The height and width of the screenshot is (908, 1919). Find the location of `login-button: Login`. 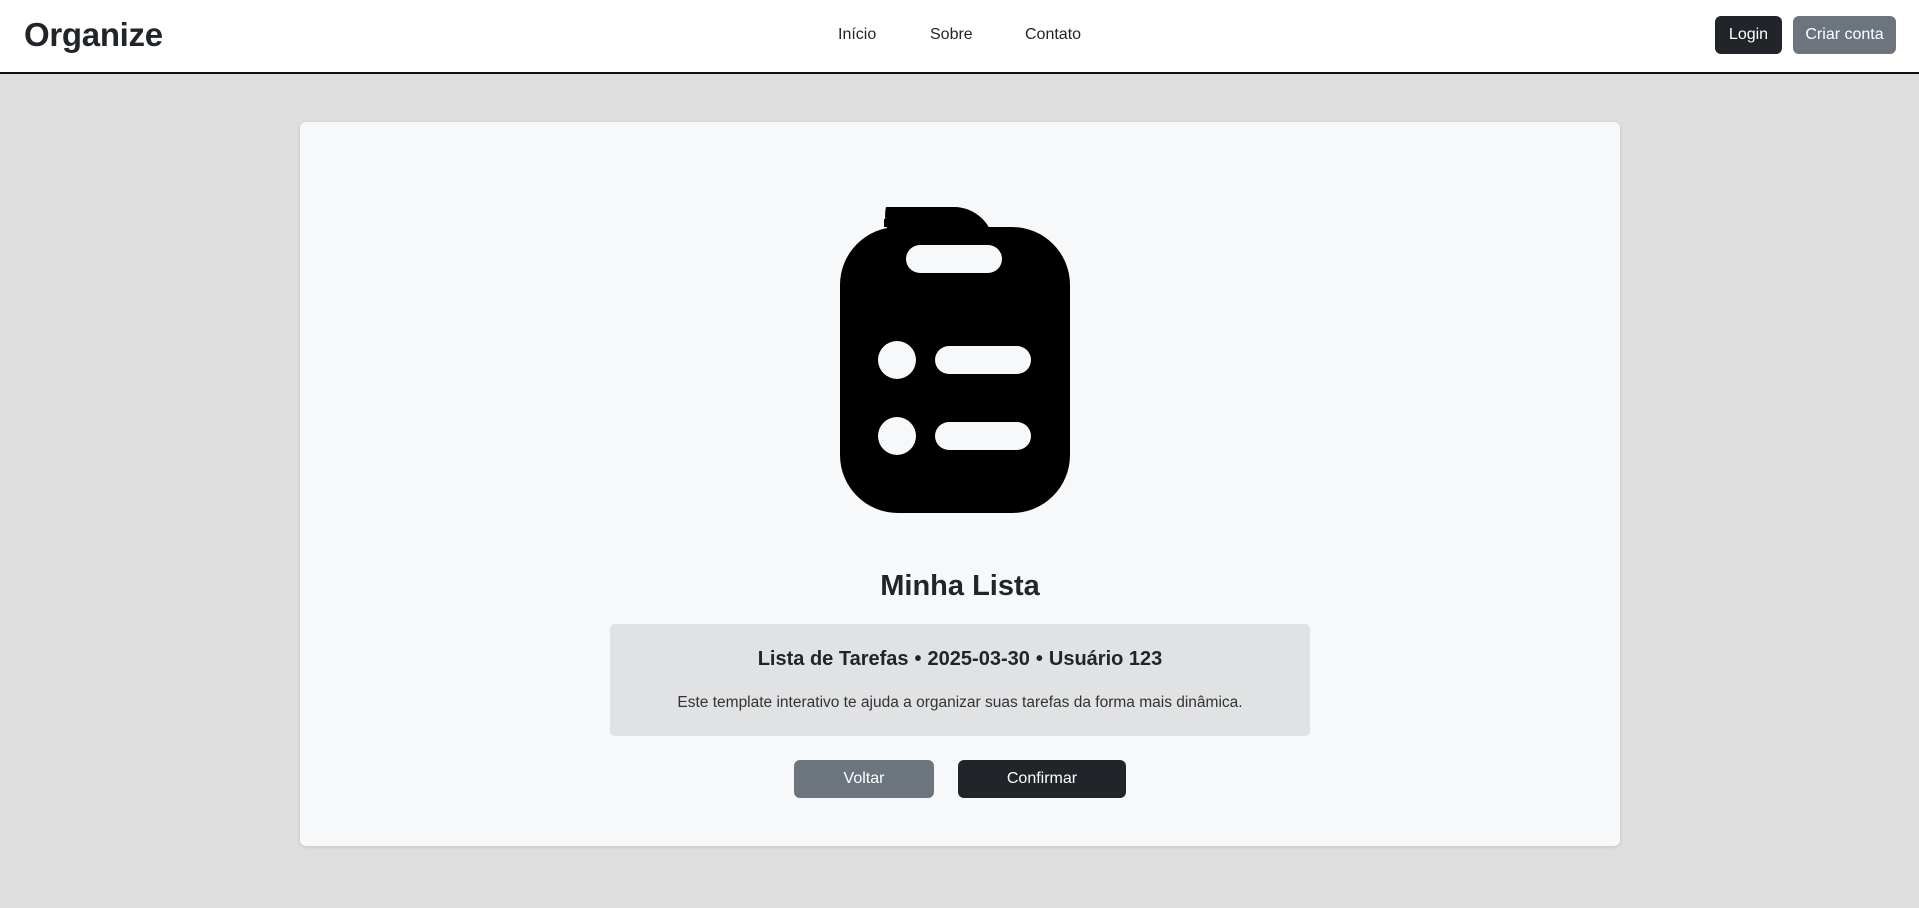

login-button: Login is located at coordinates (1748, 35).